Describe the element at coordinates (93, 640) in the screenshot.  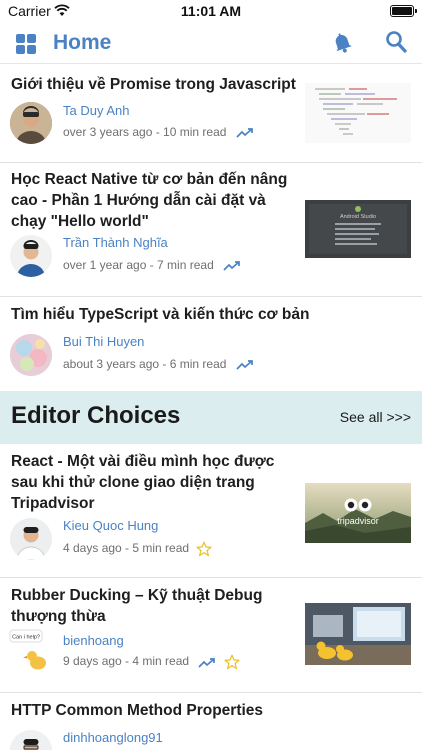
I see `author-name: bienhoang` at that location.